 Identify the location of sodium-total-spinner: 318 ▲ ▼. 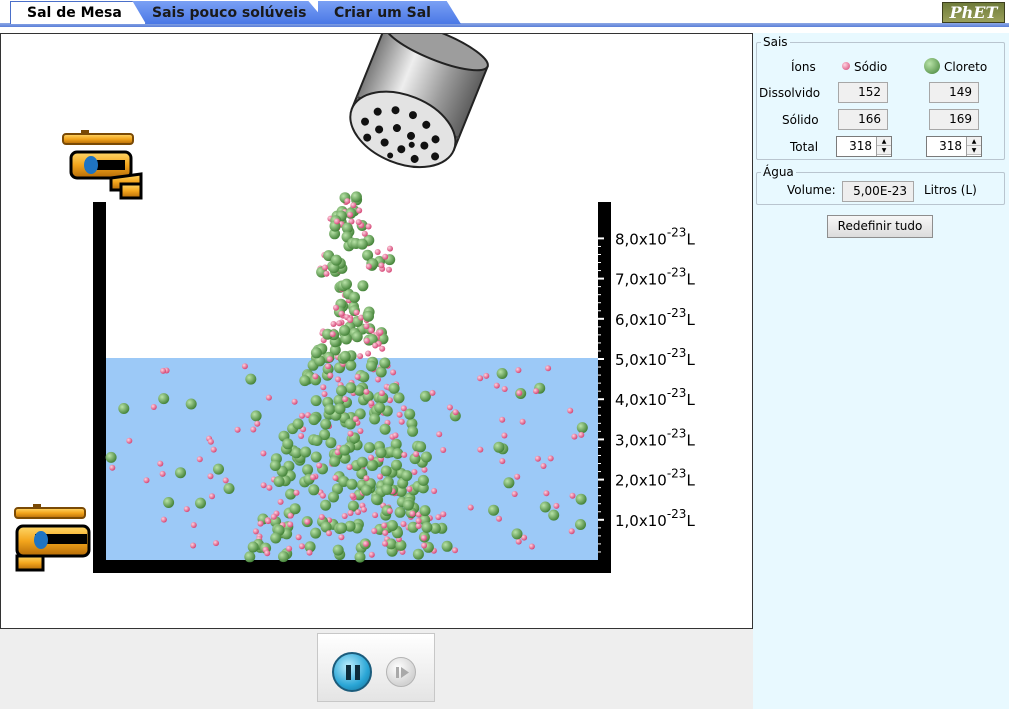
(864, 146).